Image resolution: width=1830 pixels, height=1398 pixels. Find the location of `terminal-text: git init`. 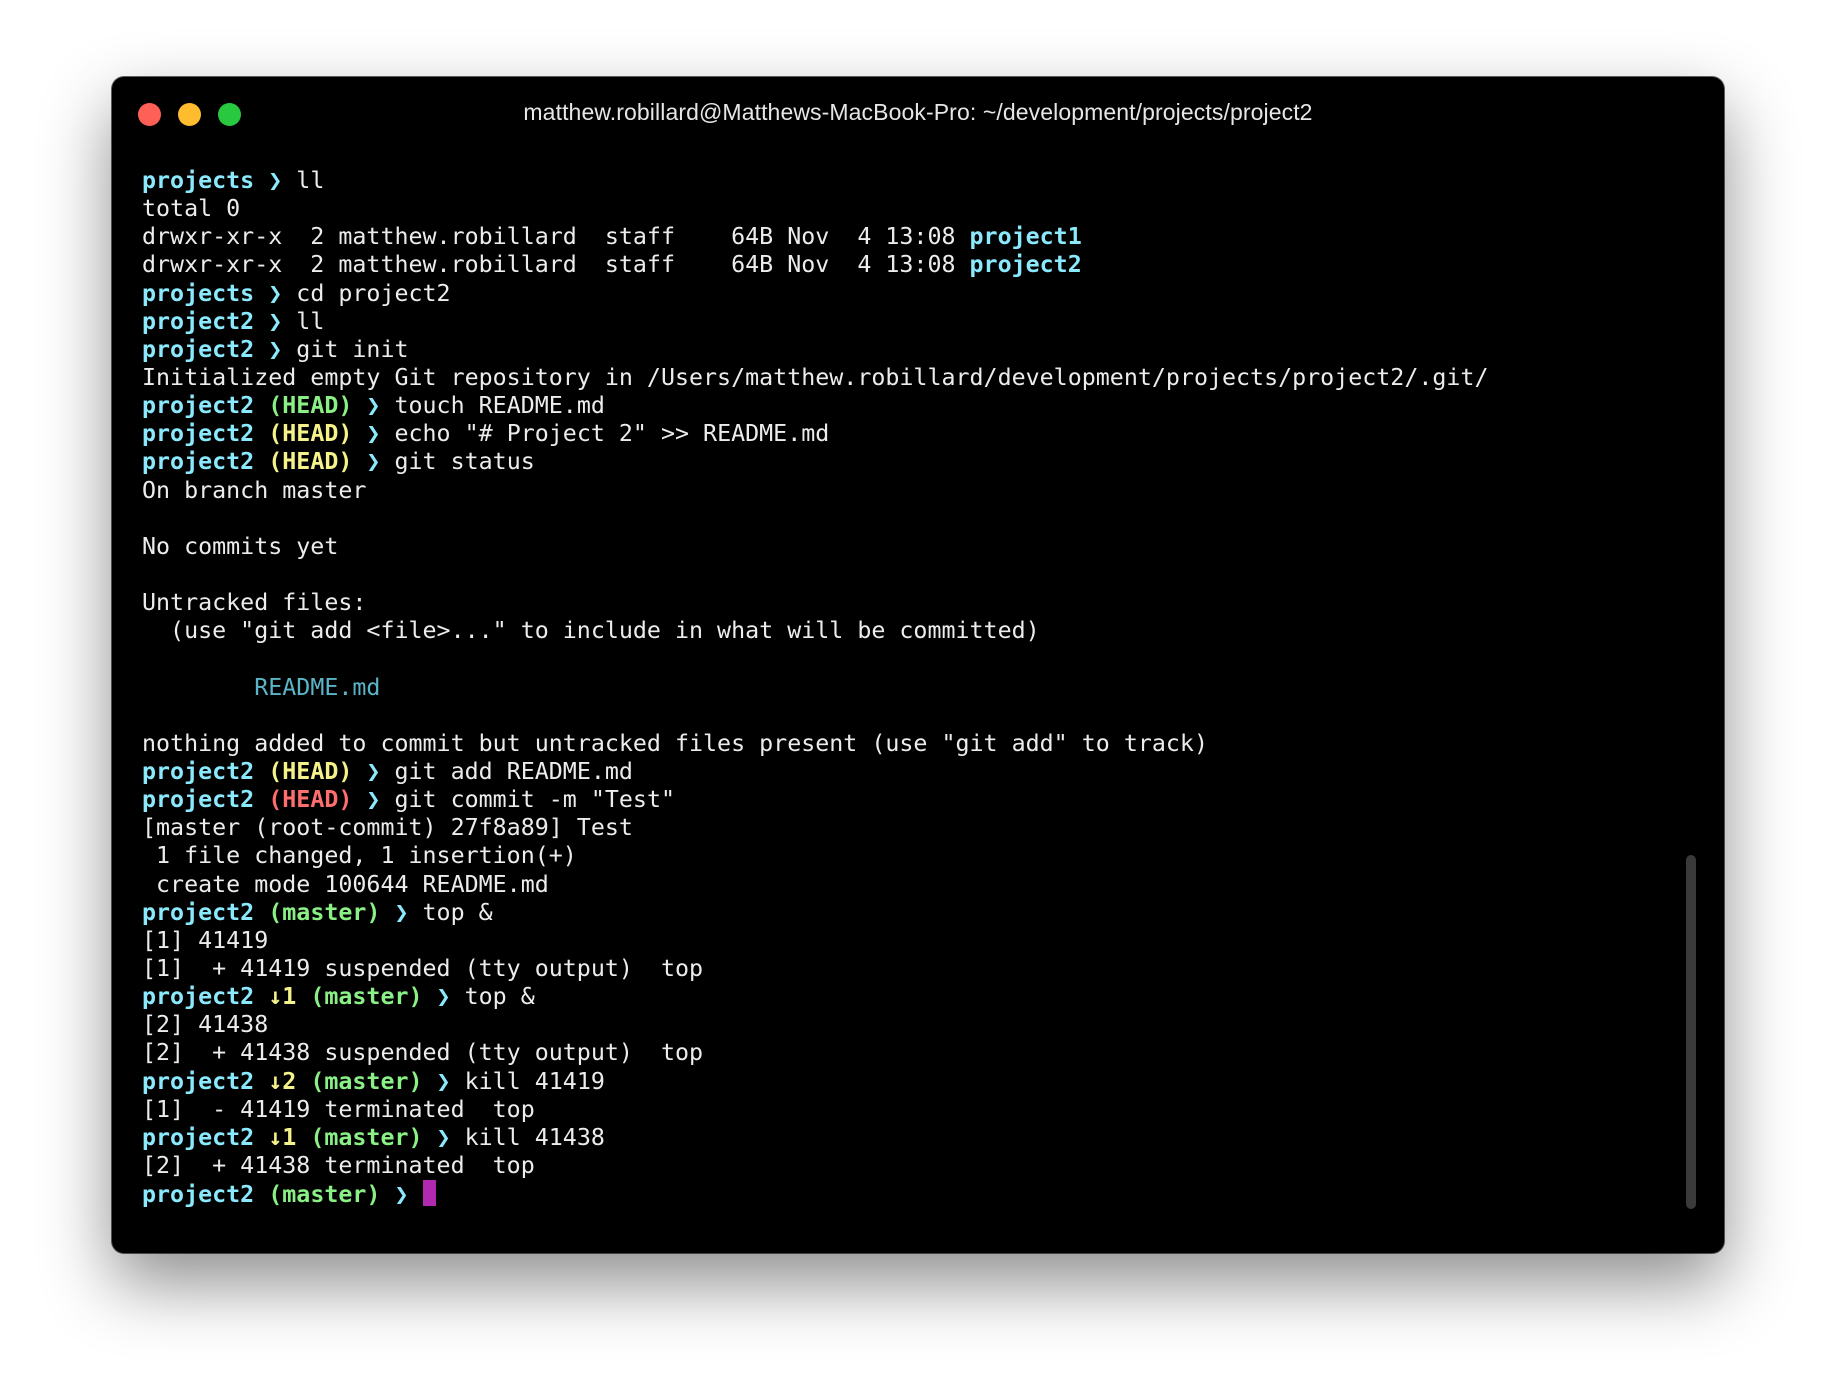

terminal-text: git init is located at coordinates (352, 349).